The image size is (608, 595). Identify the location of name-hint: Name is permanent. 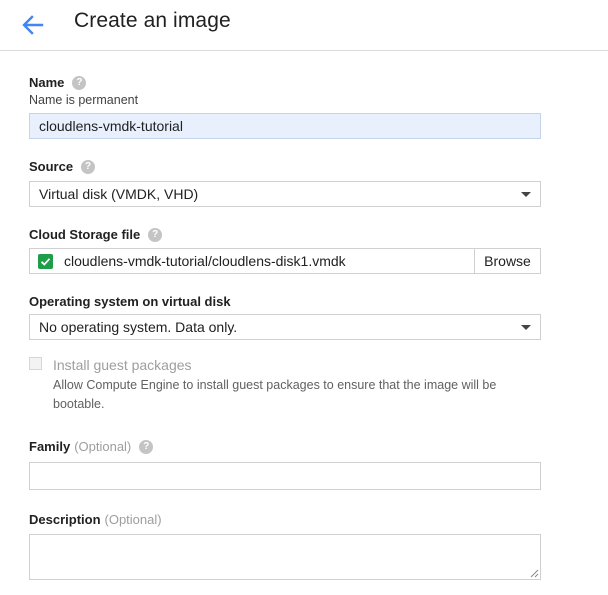
(84, 100).